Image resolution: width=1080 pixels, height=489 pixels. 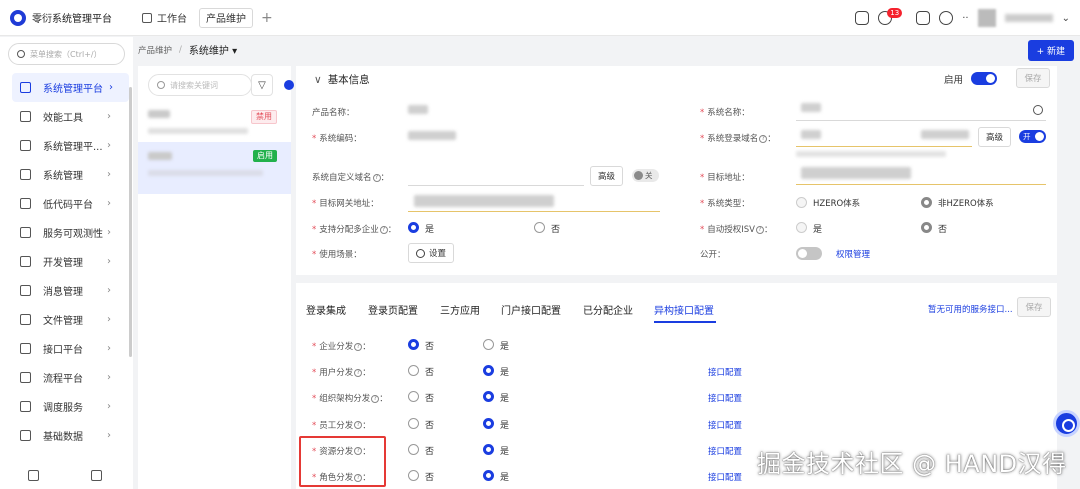 I want to click on sidebar-item-label: 服务可观测性, so click(x=73, y=234).